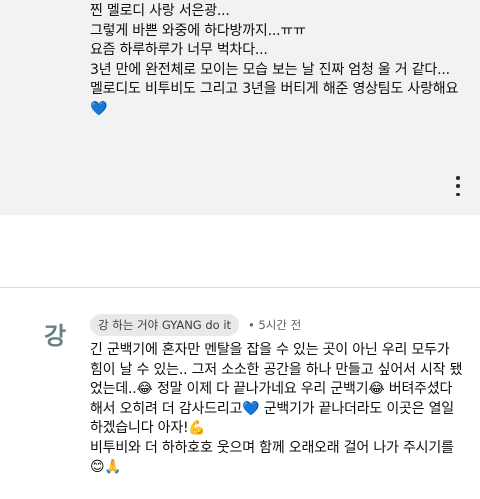  I want to click on avatar: 강, so click(55, 333).